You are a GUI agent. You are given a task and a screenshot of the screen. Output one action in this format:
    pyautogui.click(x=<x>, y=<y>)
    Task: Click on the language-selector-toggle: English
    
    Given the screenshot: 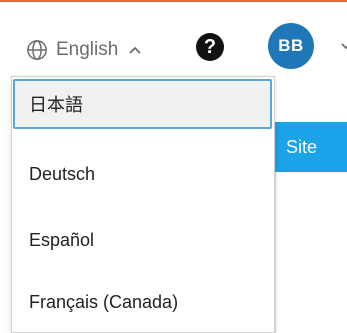 What is the action you would take?
    pyautogui.click(x=84, y=50)
    